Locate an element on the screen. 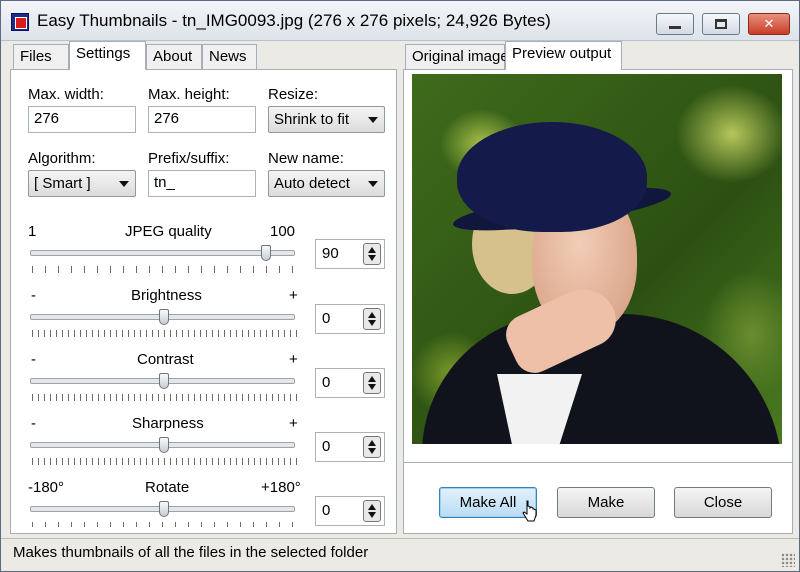 This screenshot has width=800, height=572. prefix-input: tn_ is located at coordinates (202, 183).